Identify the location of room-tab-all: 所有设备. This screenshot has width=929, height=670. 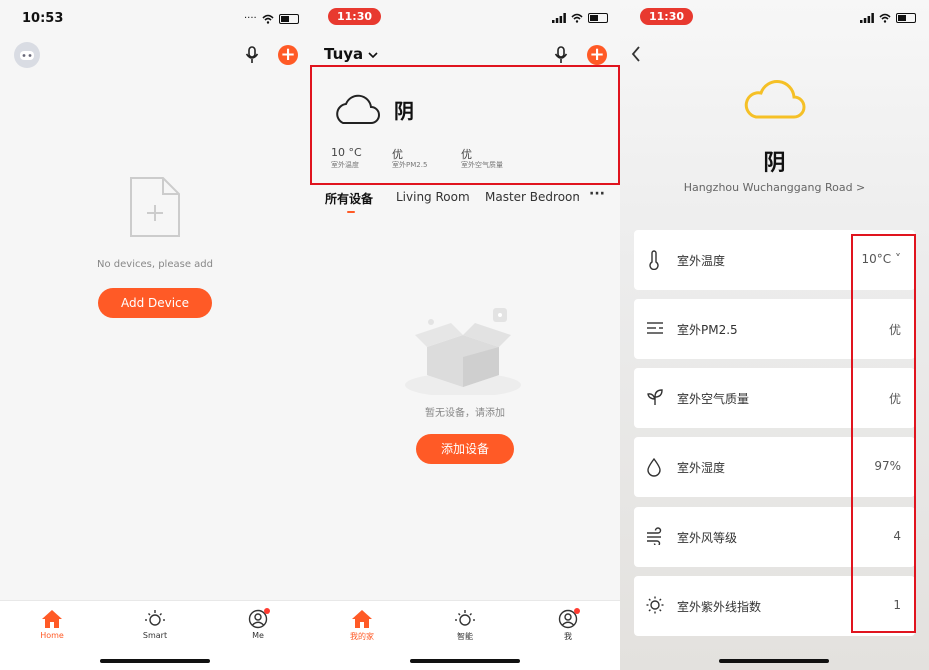
(349, 198).